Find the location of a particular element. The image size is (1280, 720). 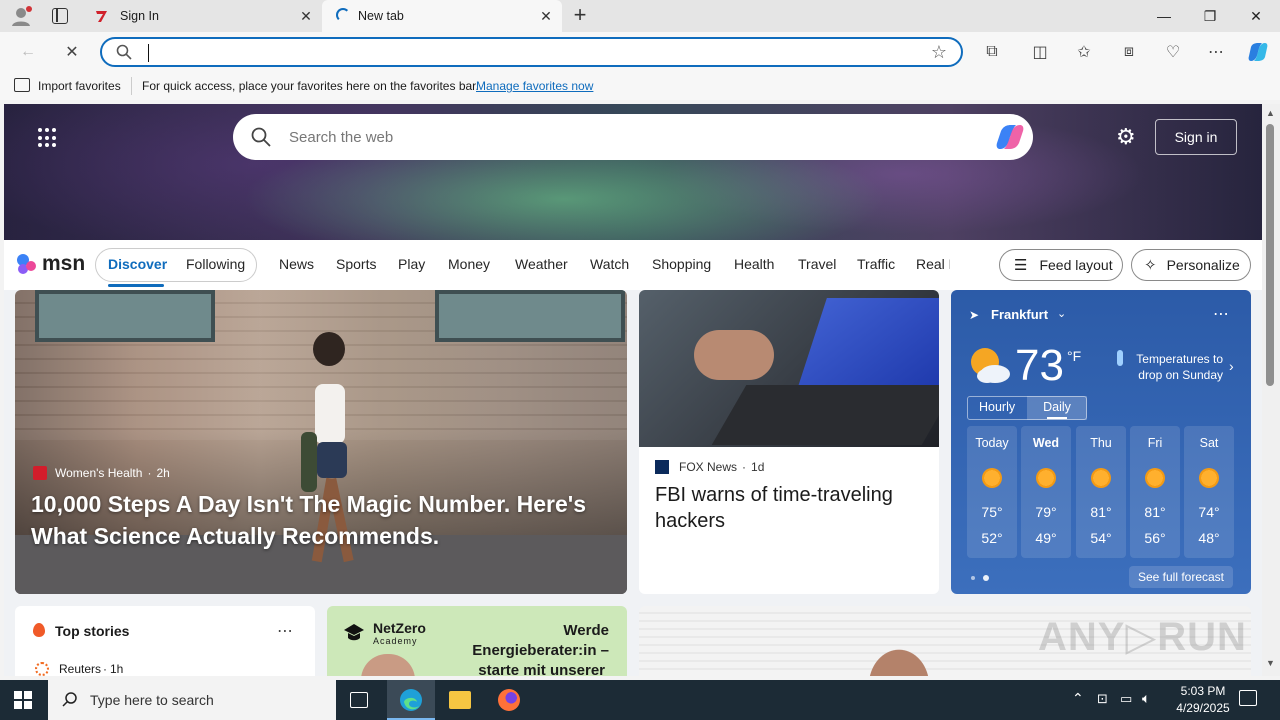

nav-shopping: Shopping is located at coordinates (681, 264).